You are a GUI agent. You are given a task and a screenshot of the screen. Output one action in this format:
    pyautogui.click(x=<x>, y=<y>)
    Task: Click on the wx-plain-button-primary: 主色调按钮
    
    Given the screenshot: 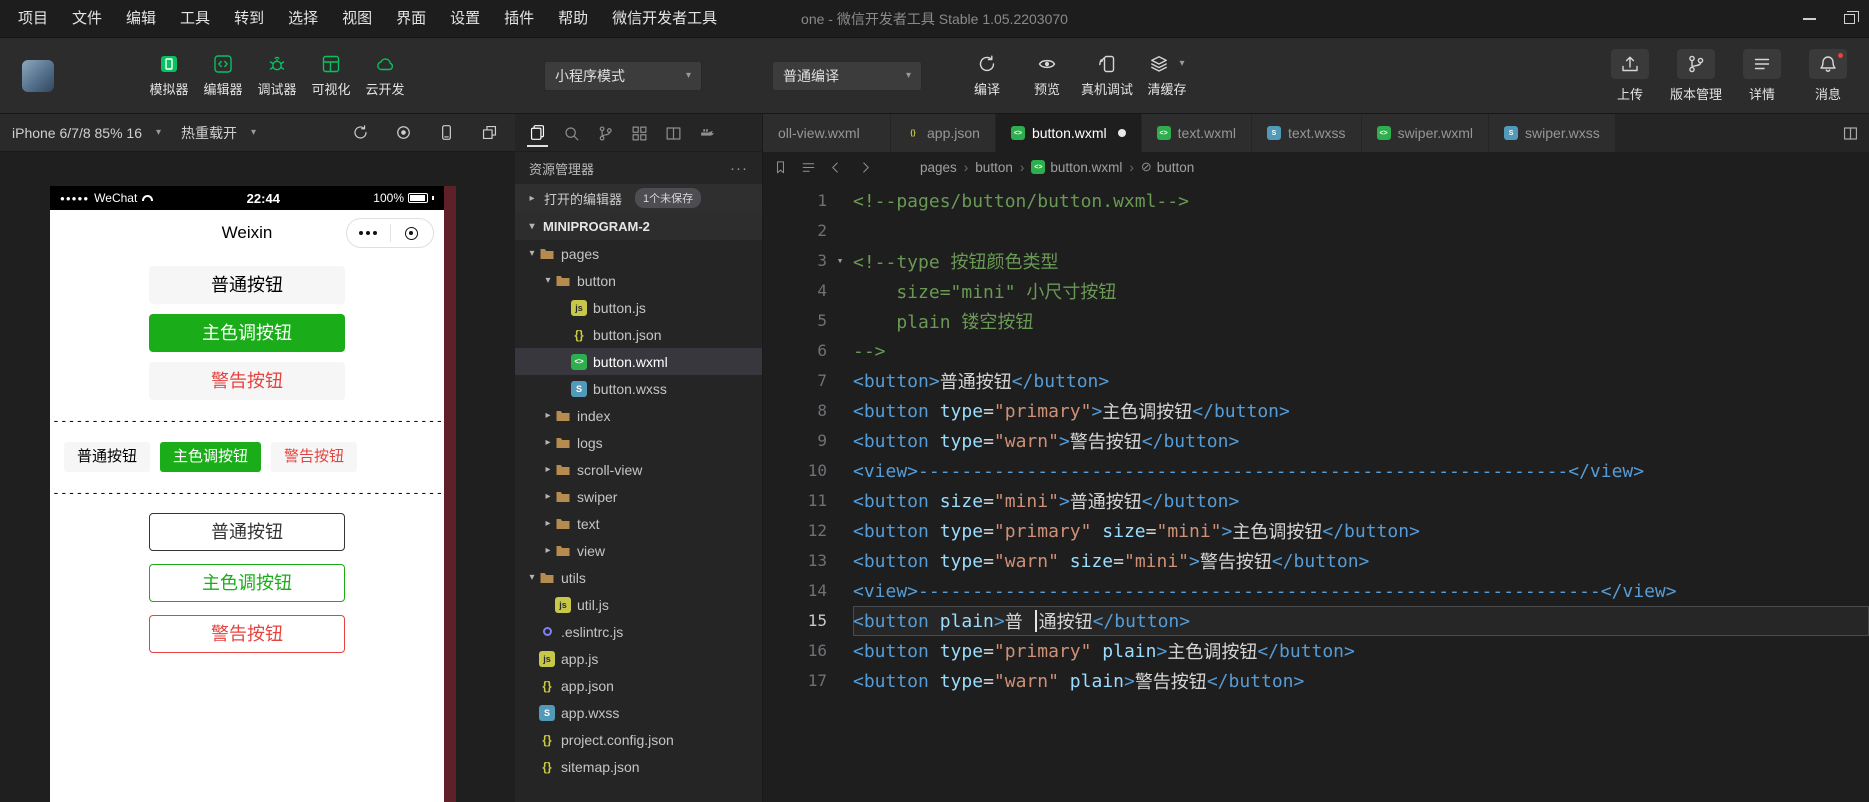 What is the action you would take?
    pyautogui.click(x=247, y=583)
    